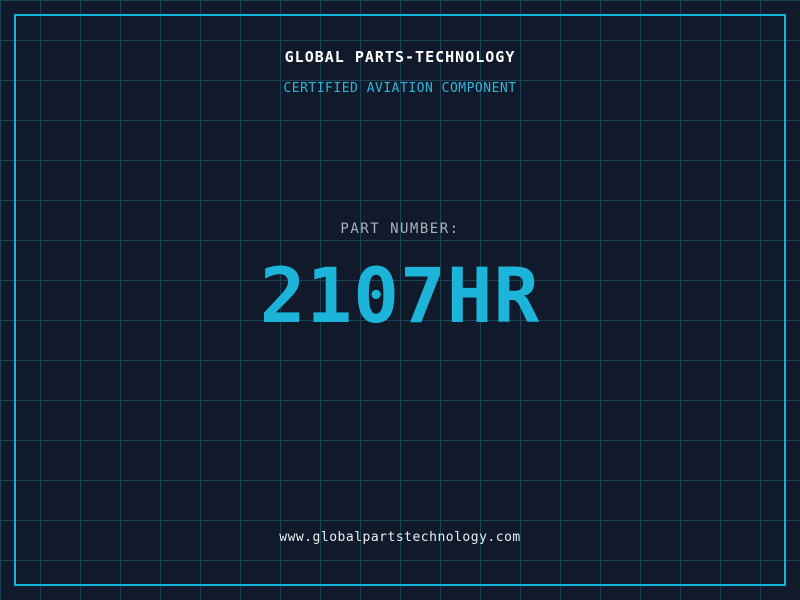 Image resolution: width=800 pixels, height=600 pixels. Describe the element at coordinates (400, 57) in the screenshot. I see `company-title: GLOBAL PARTS-TECHNOLOGY` at that location.